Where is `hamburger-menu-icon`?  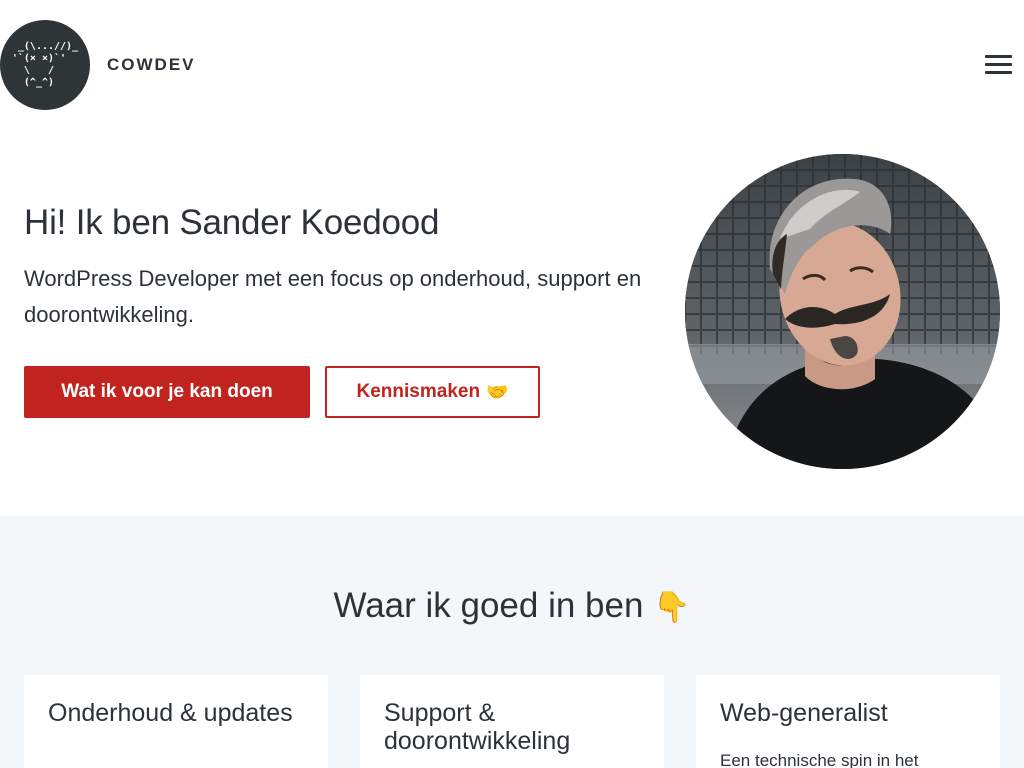 hamburger-menu-icon is located at coordinates (998, 65).